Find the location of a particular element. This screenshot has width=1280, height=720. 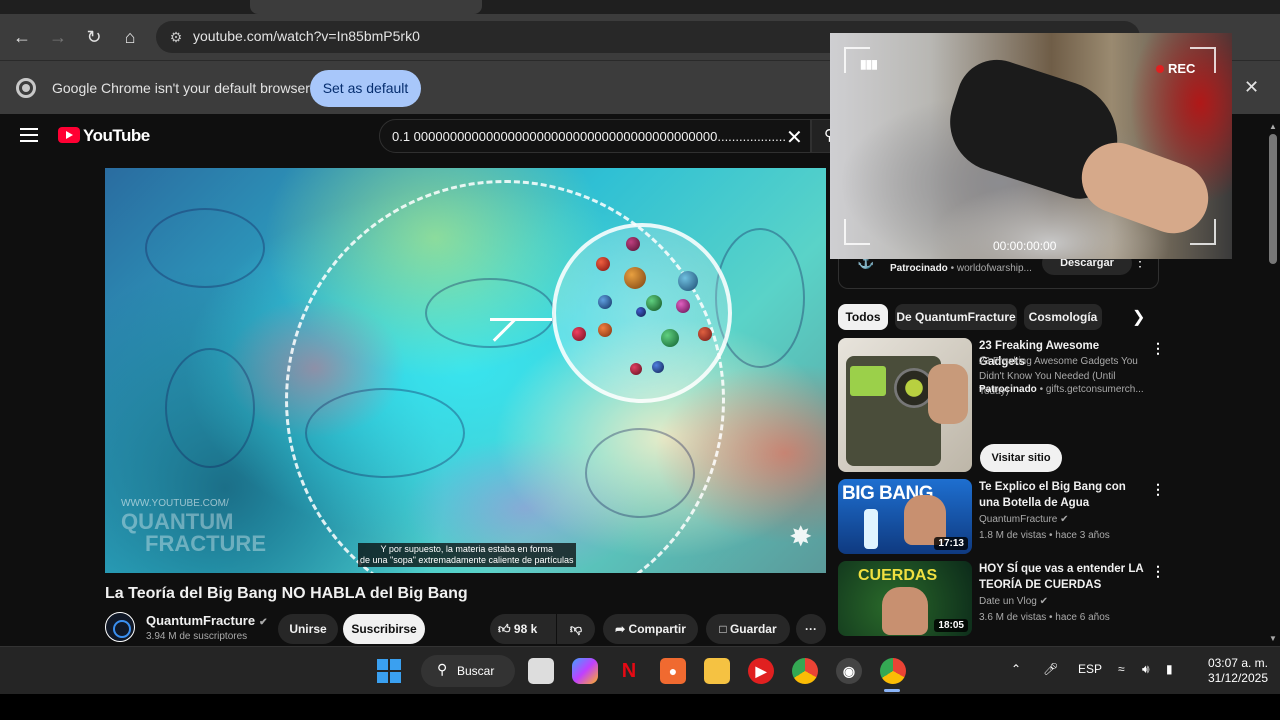

video-thumbnail: CUERDAS 18:05 is located at coordinates (905, 598).